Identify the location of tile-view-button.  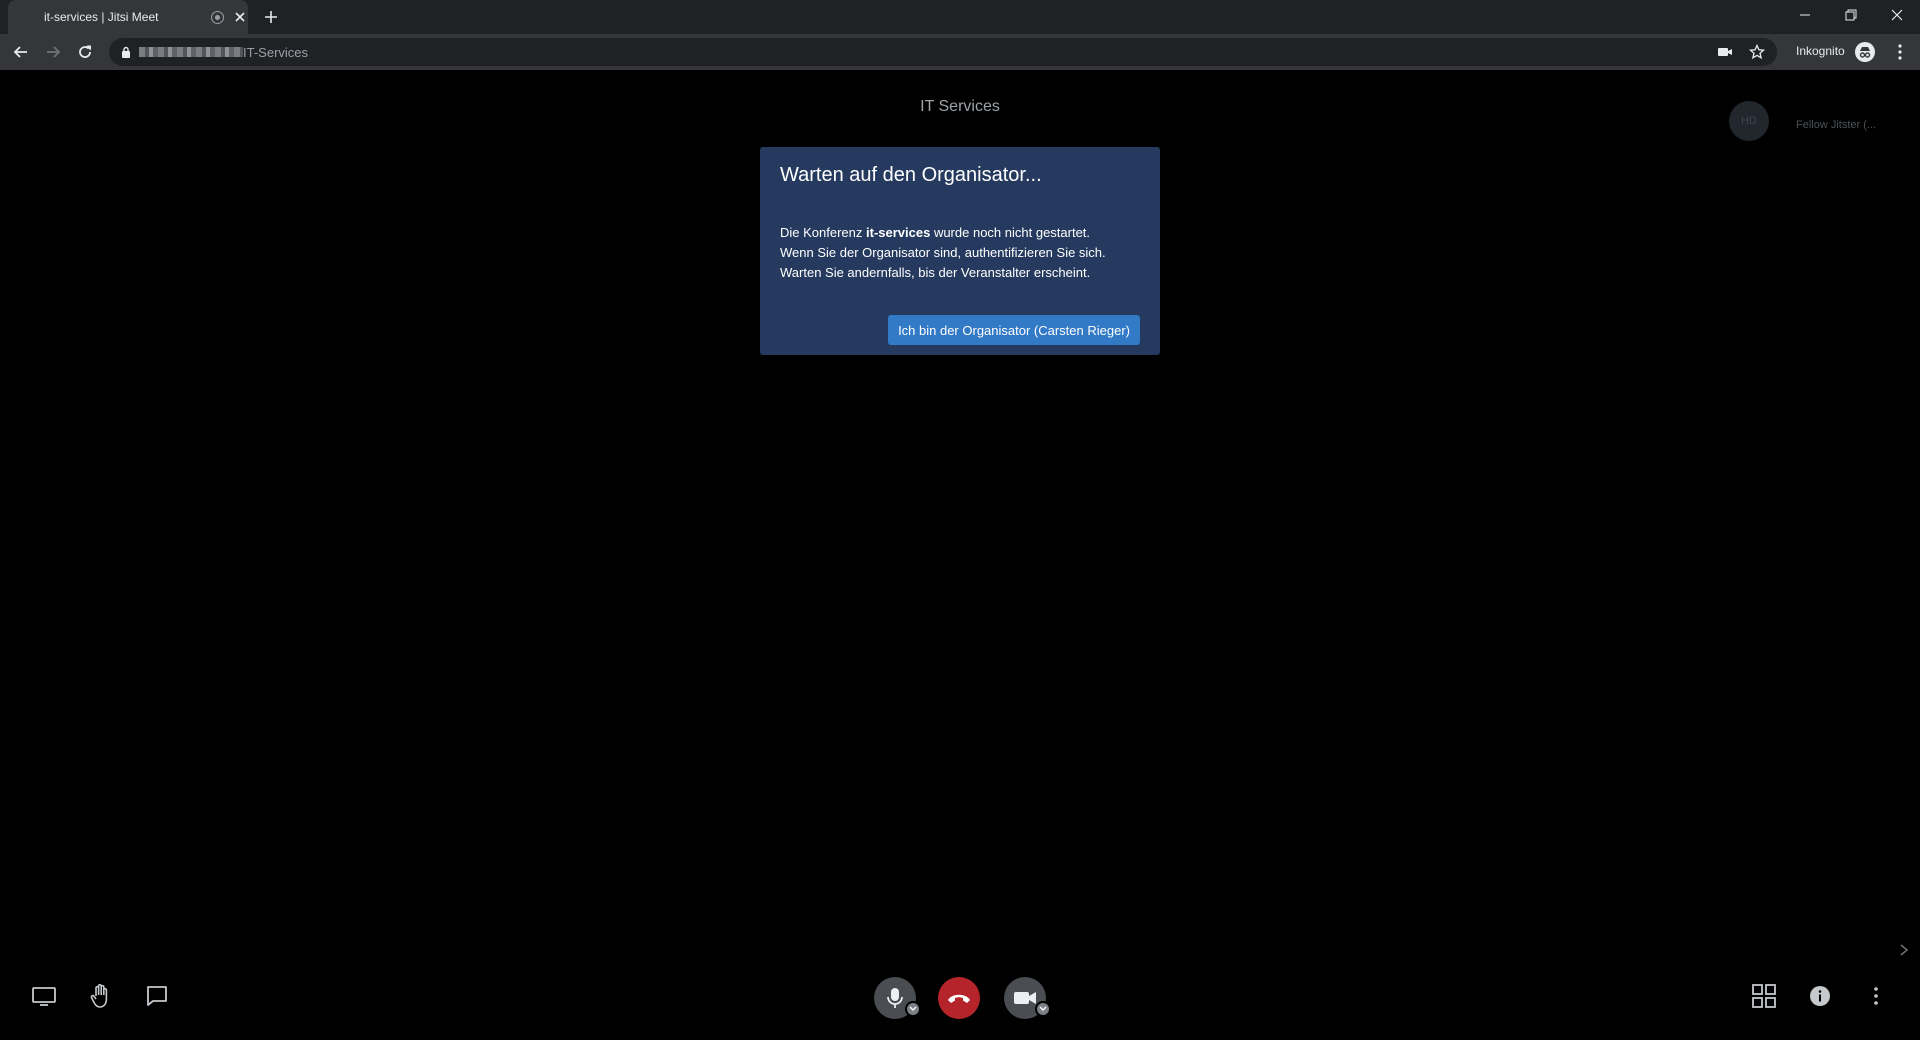
(1764, 996).